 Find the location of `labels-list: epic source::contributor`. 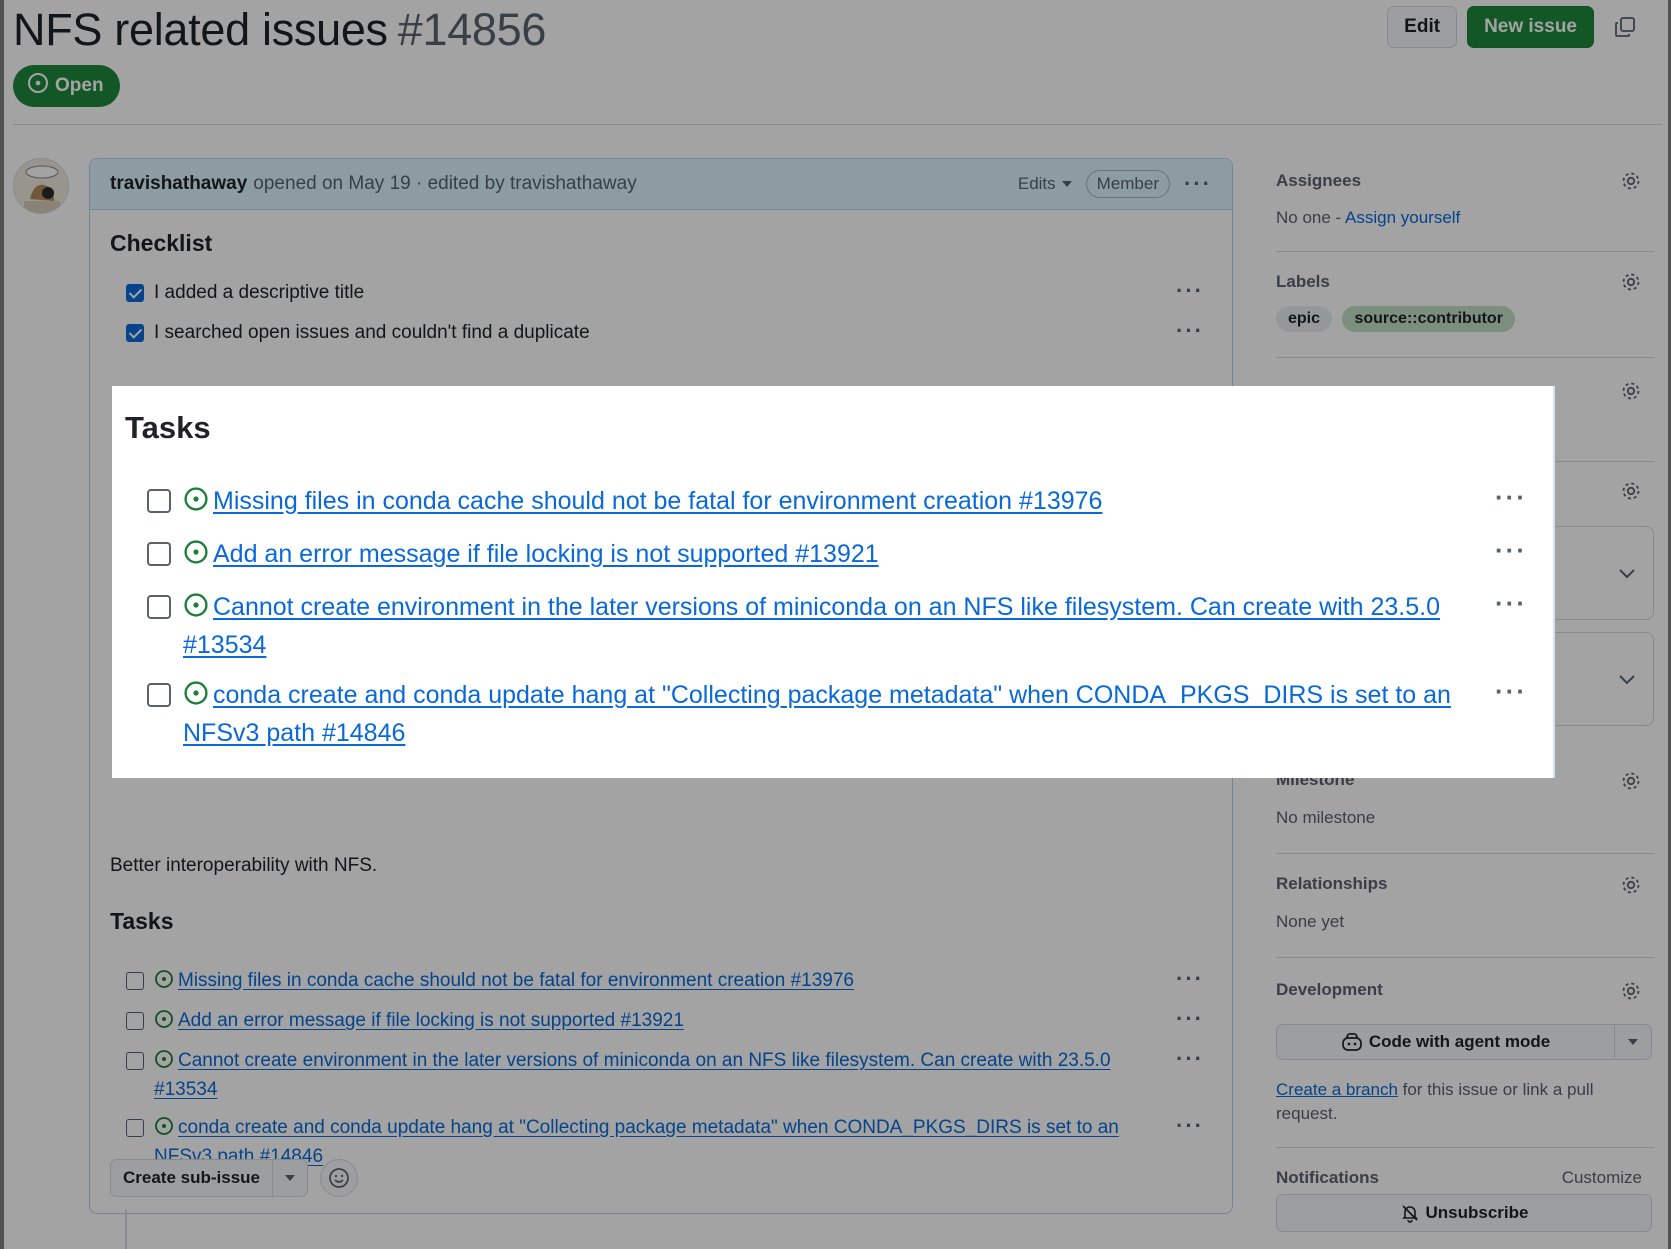

labels-list: epic source::contributor is located at coordinates (1398, 319).